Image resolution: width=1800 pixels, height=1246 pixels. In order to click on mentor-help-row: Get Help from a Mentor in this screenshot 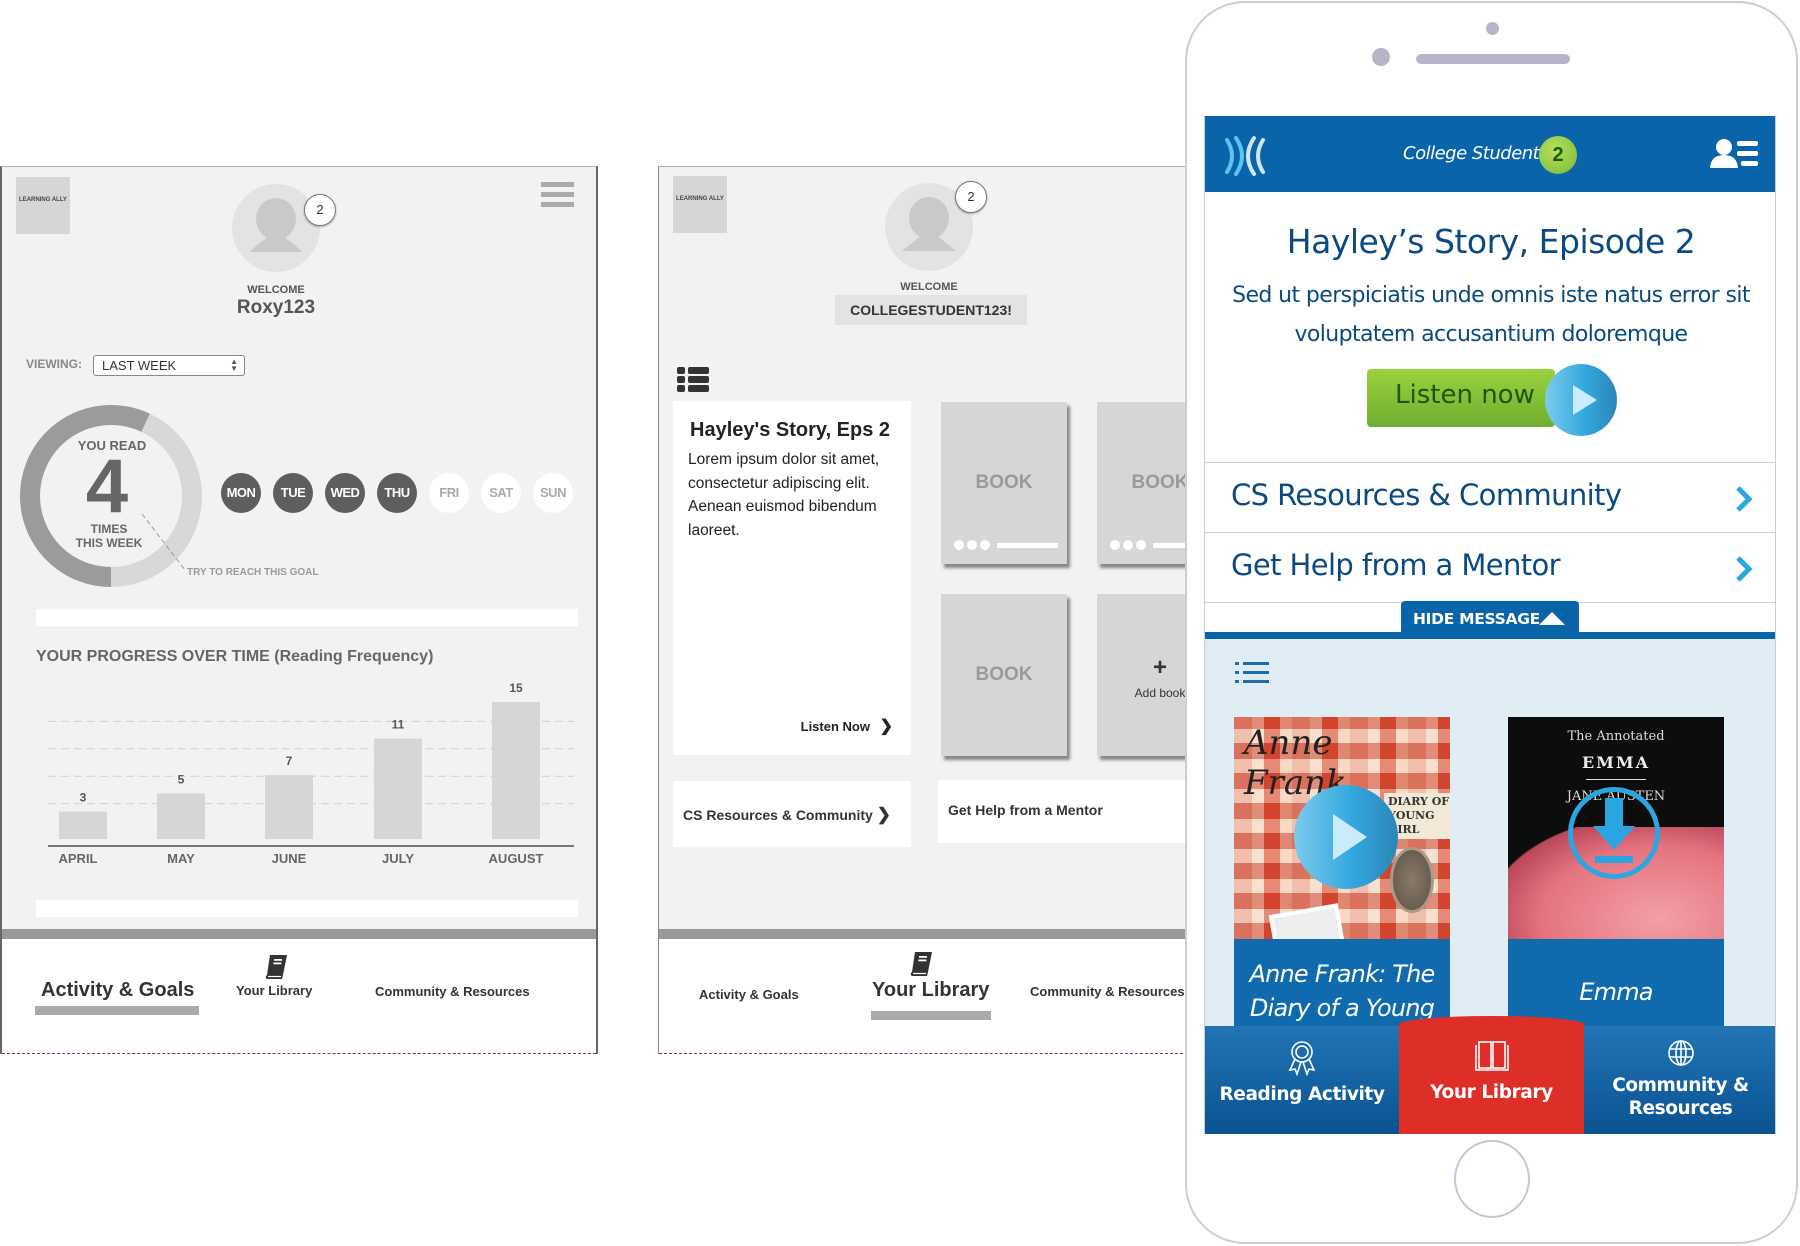, I will do `click(1490, 567)`.